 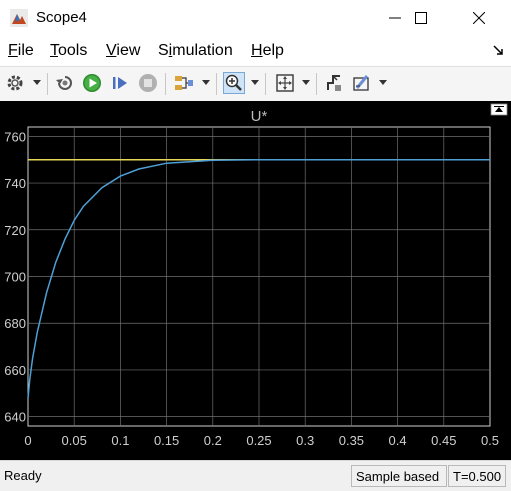 I want to click on step-forward-button, so click(x=120, y=83).